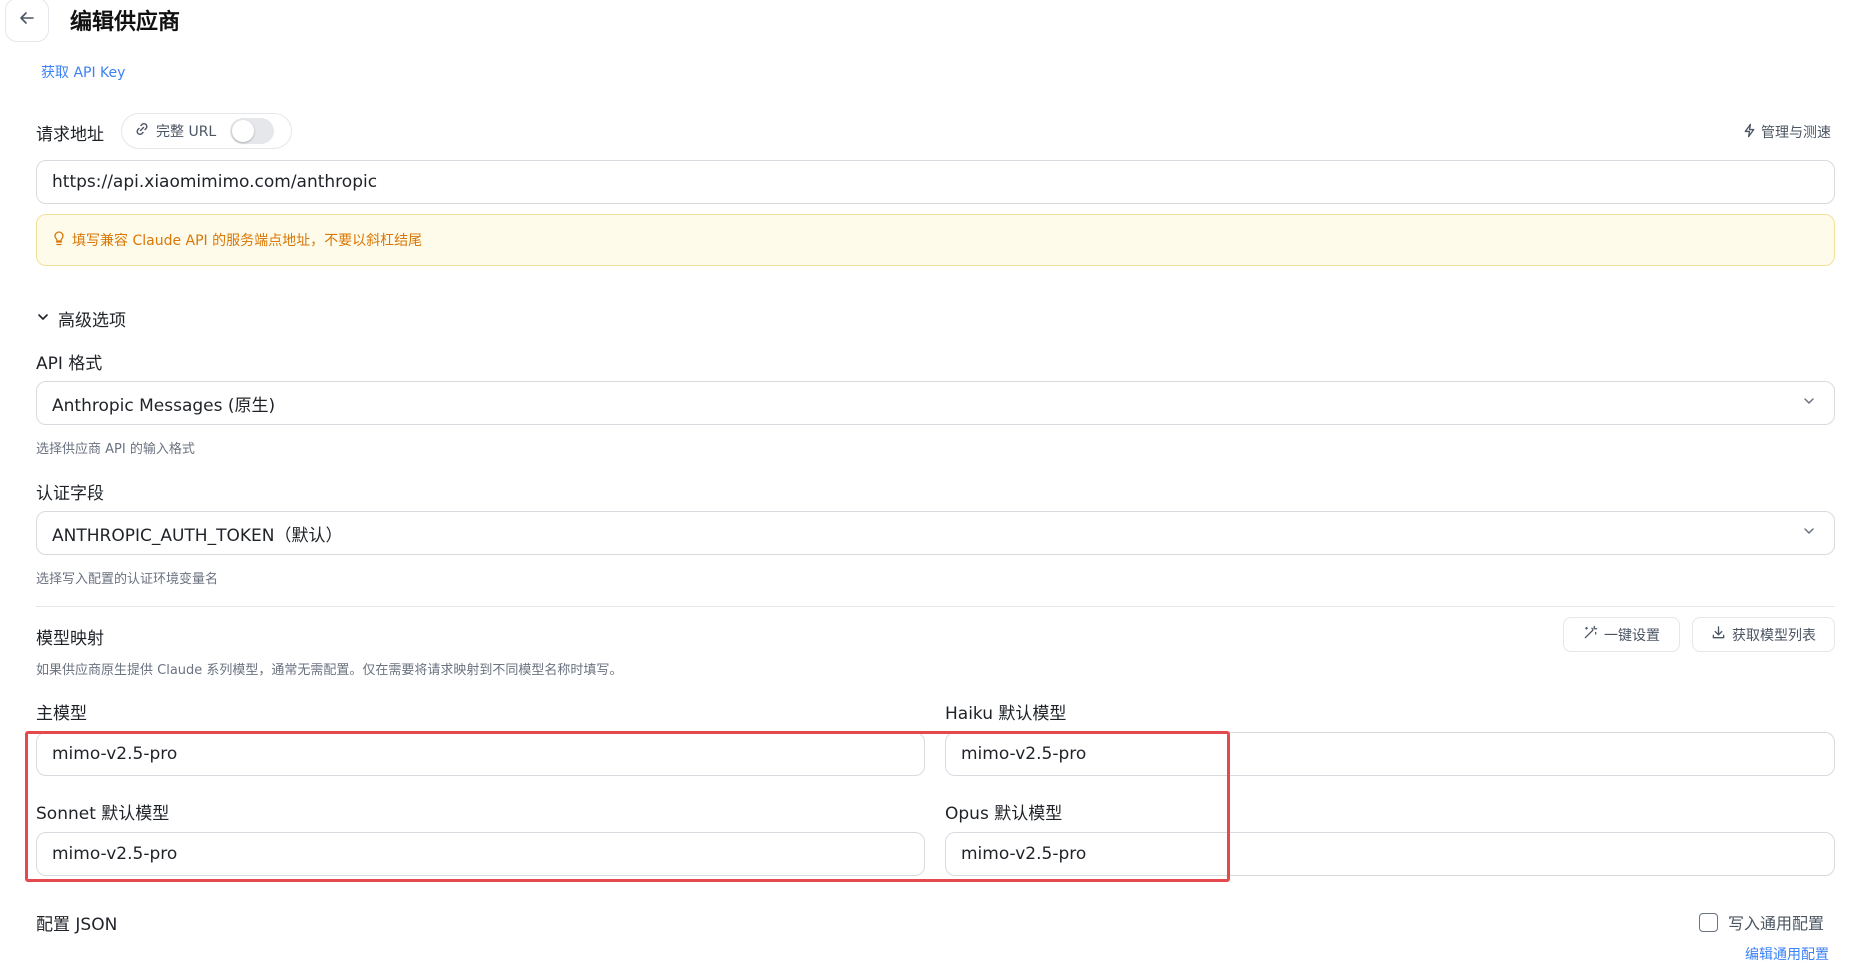 The height and width of the screenshot is (969, 1871). I want to click on one-click-setup-button: 一键设置, so click(1621, 634).